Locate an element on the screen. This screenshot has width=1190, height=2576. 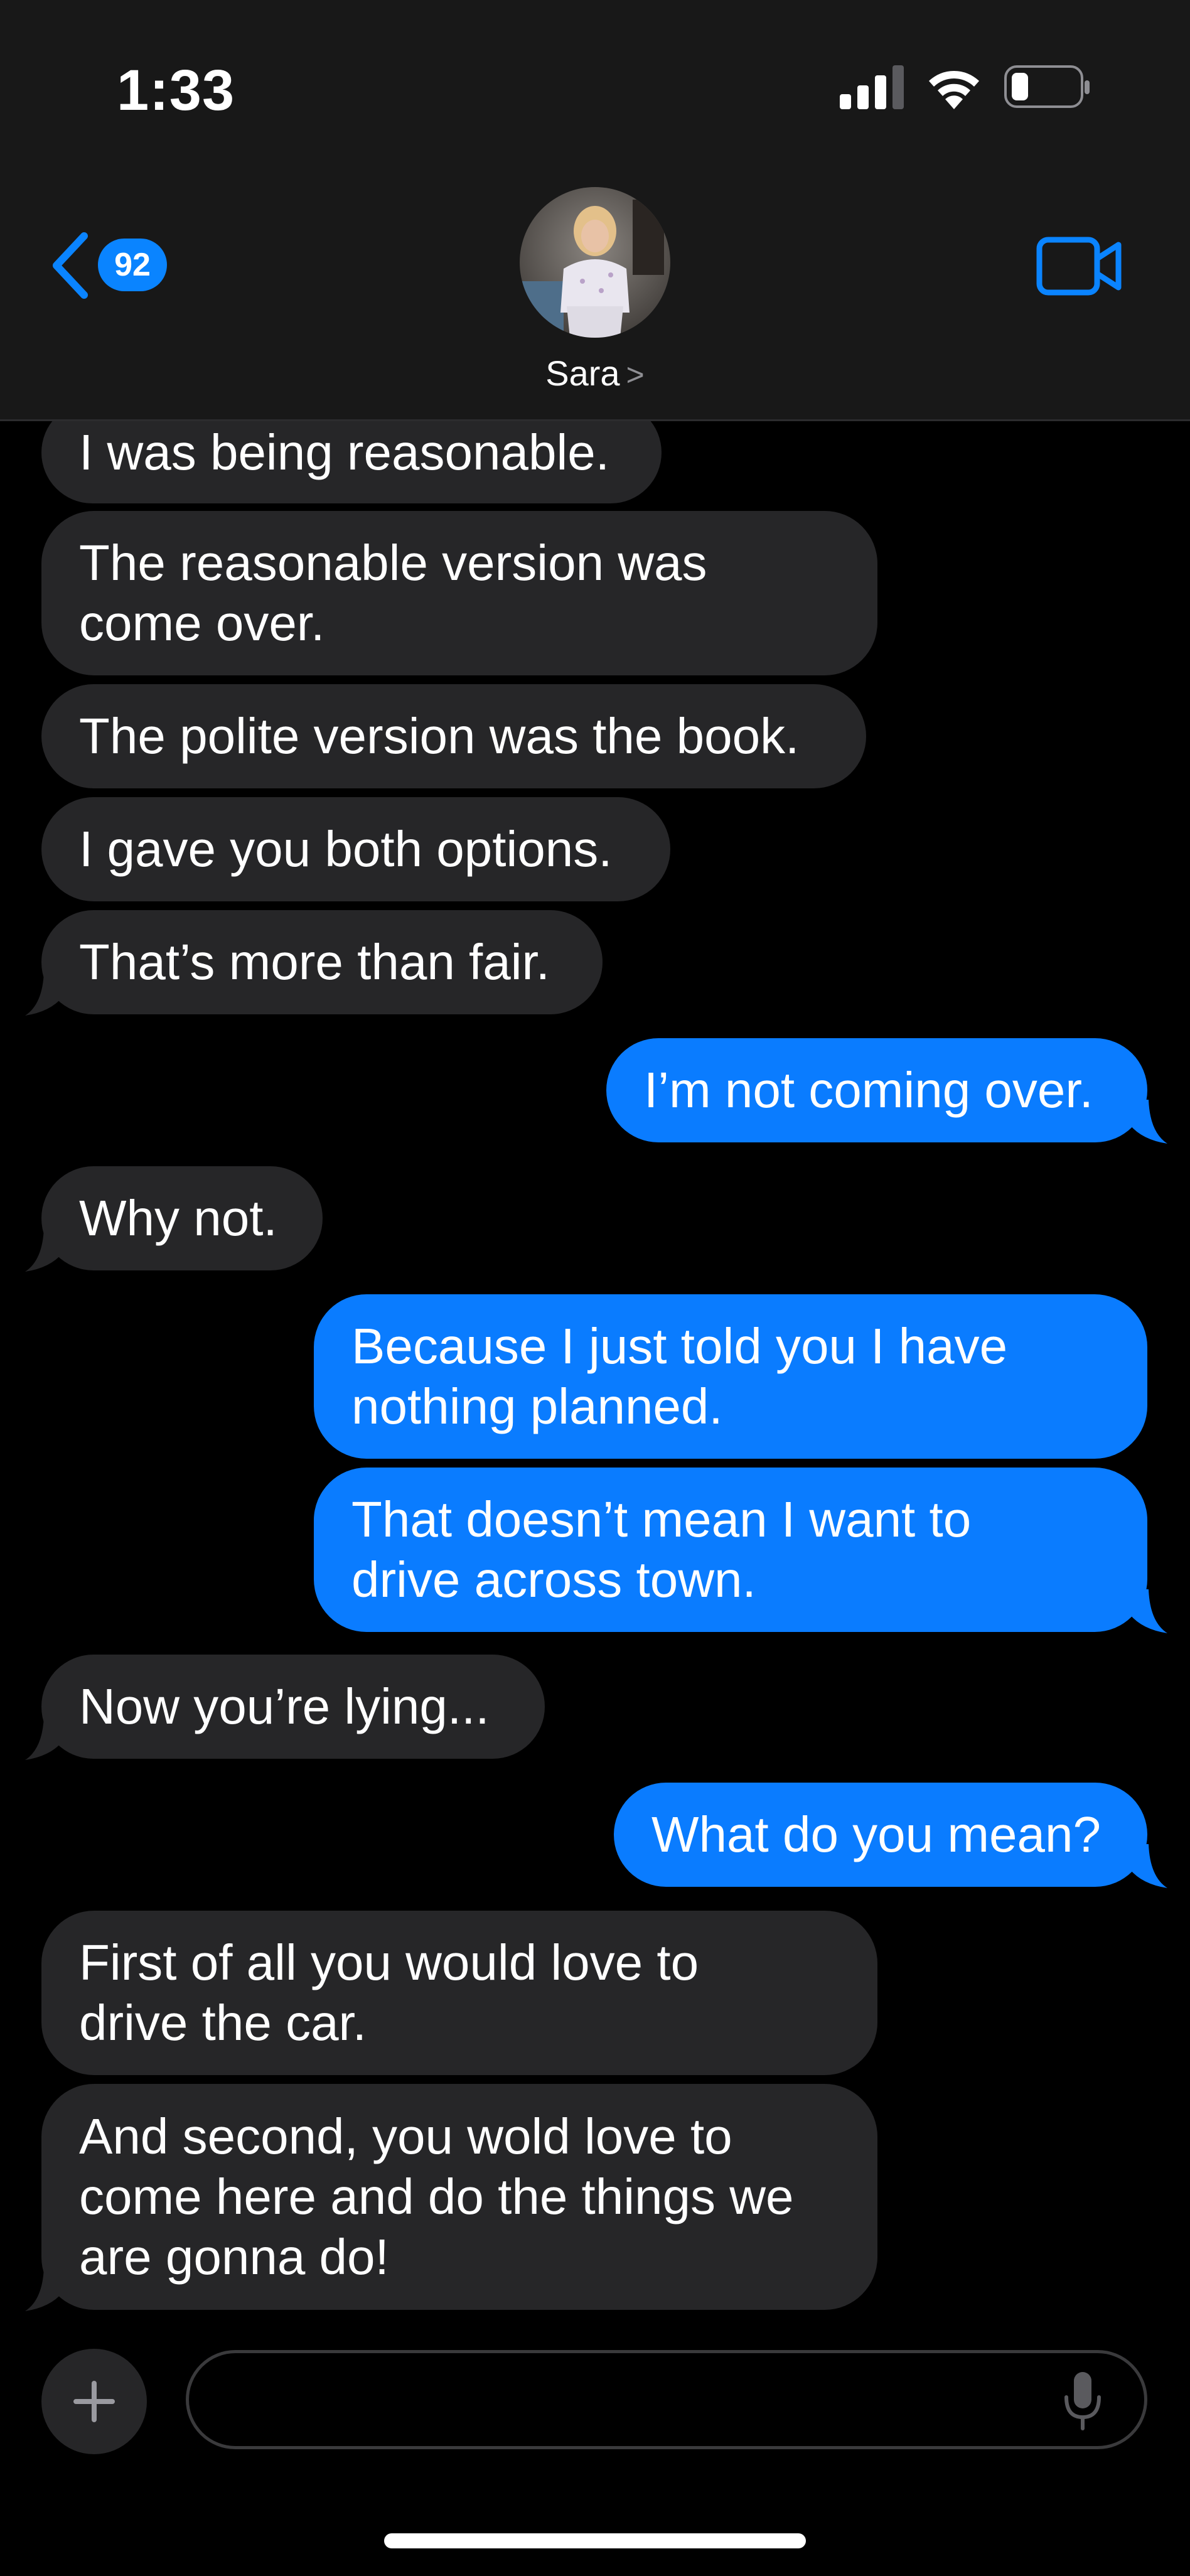
video-call-icon is located at coordinates (1079, 266).